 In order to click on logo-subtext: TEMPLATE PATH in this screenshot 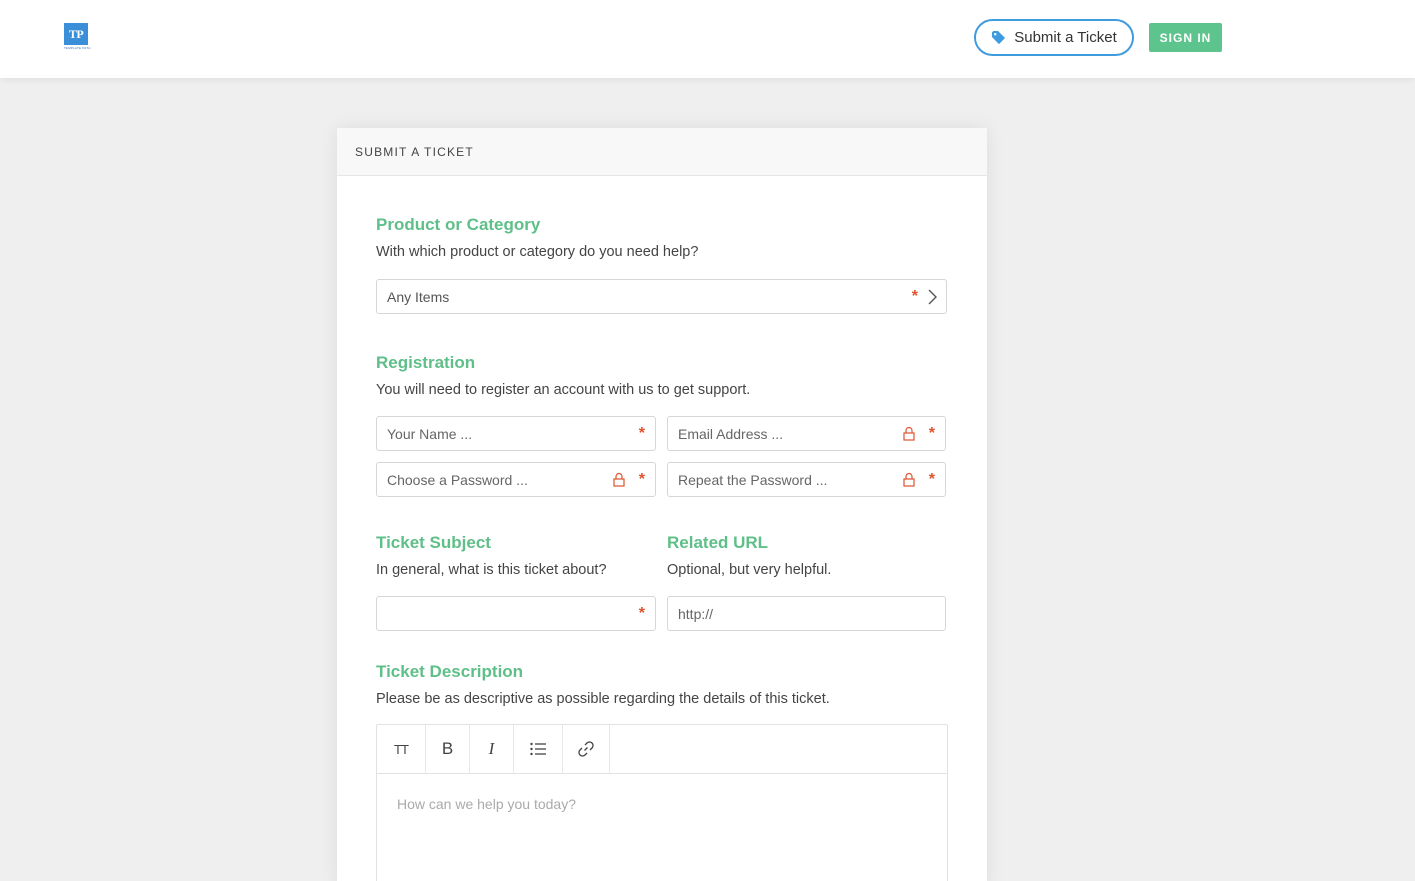, I will do `click(77, 48)`.